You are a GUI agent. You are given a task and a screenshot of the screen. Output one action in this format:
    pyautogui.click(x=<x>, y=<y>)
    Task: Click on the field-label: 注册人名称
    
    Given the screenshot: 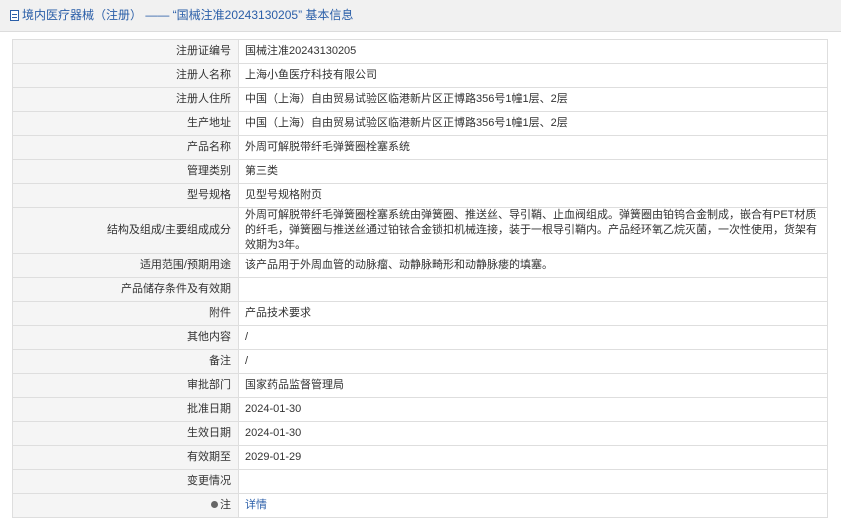 What is the action you would take?
    pyautogui.click(x=125, y=75)
    